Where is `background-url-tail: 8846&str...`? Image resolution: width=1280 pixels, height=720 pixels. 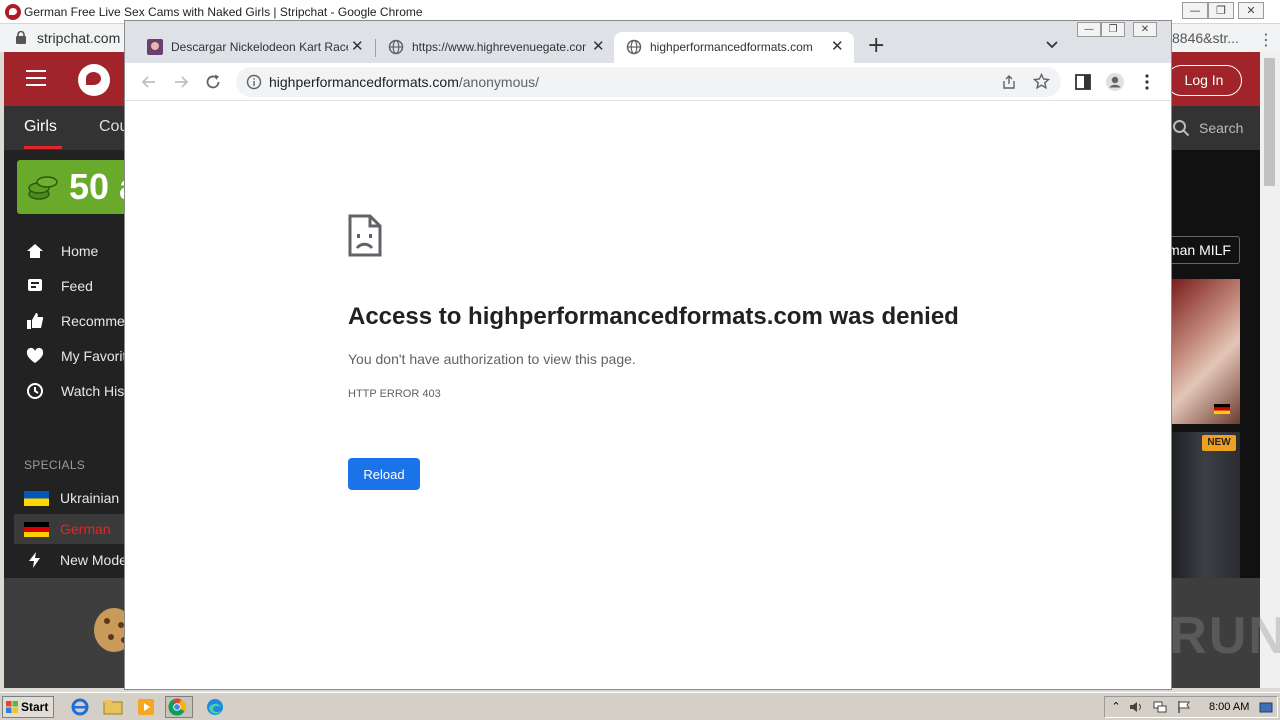
background-url-tail: 8846&str... is located at coordinates (1205, 38).